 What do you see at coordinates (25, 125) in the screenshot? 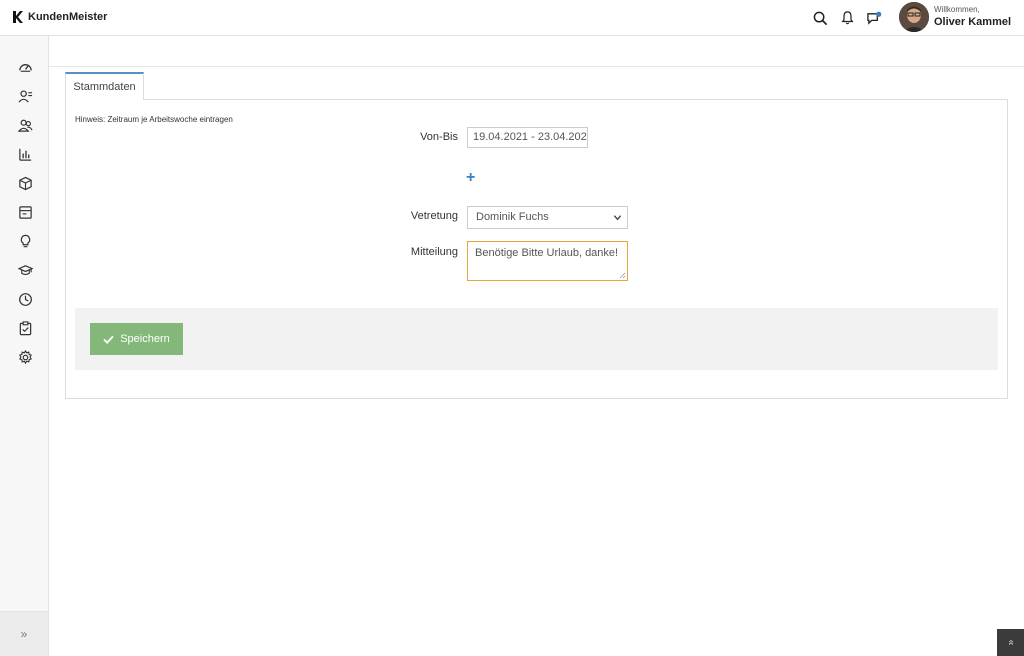
I see `users-icon` at bounding box center [25, 125].